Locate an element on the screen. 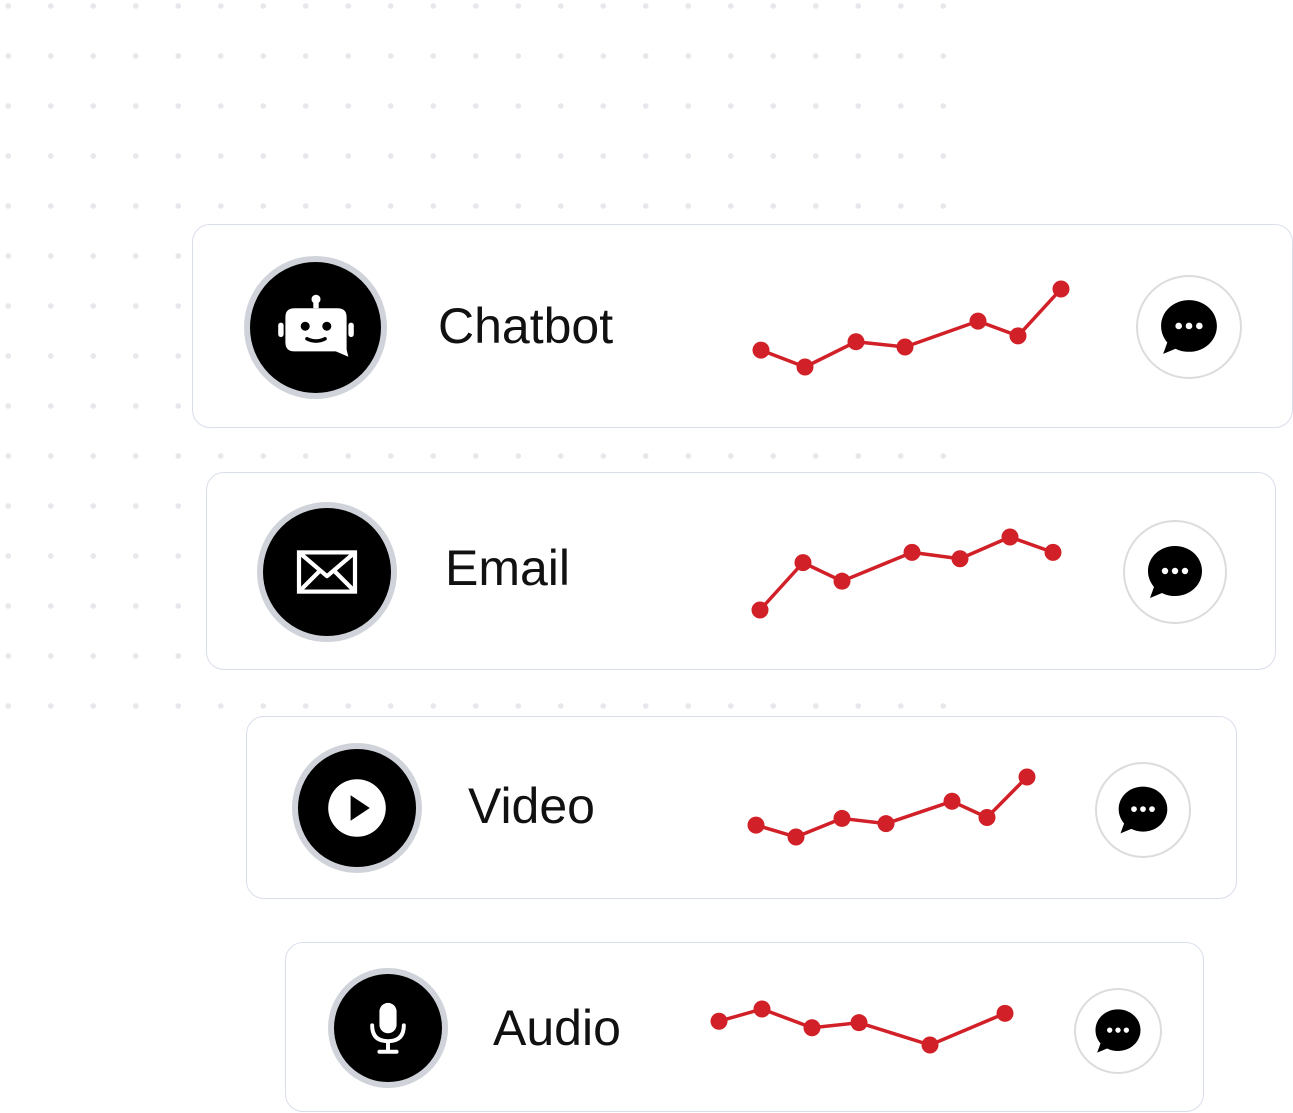 This screenshot has width=1293, height=1113. chatbot-icon is located at coordinates (315, 327).